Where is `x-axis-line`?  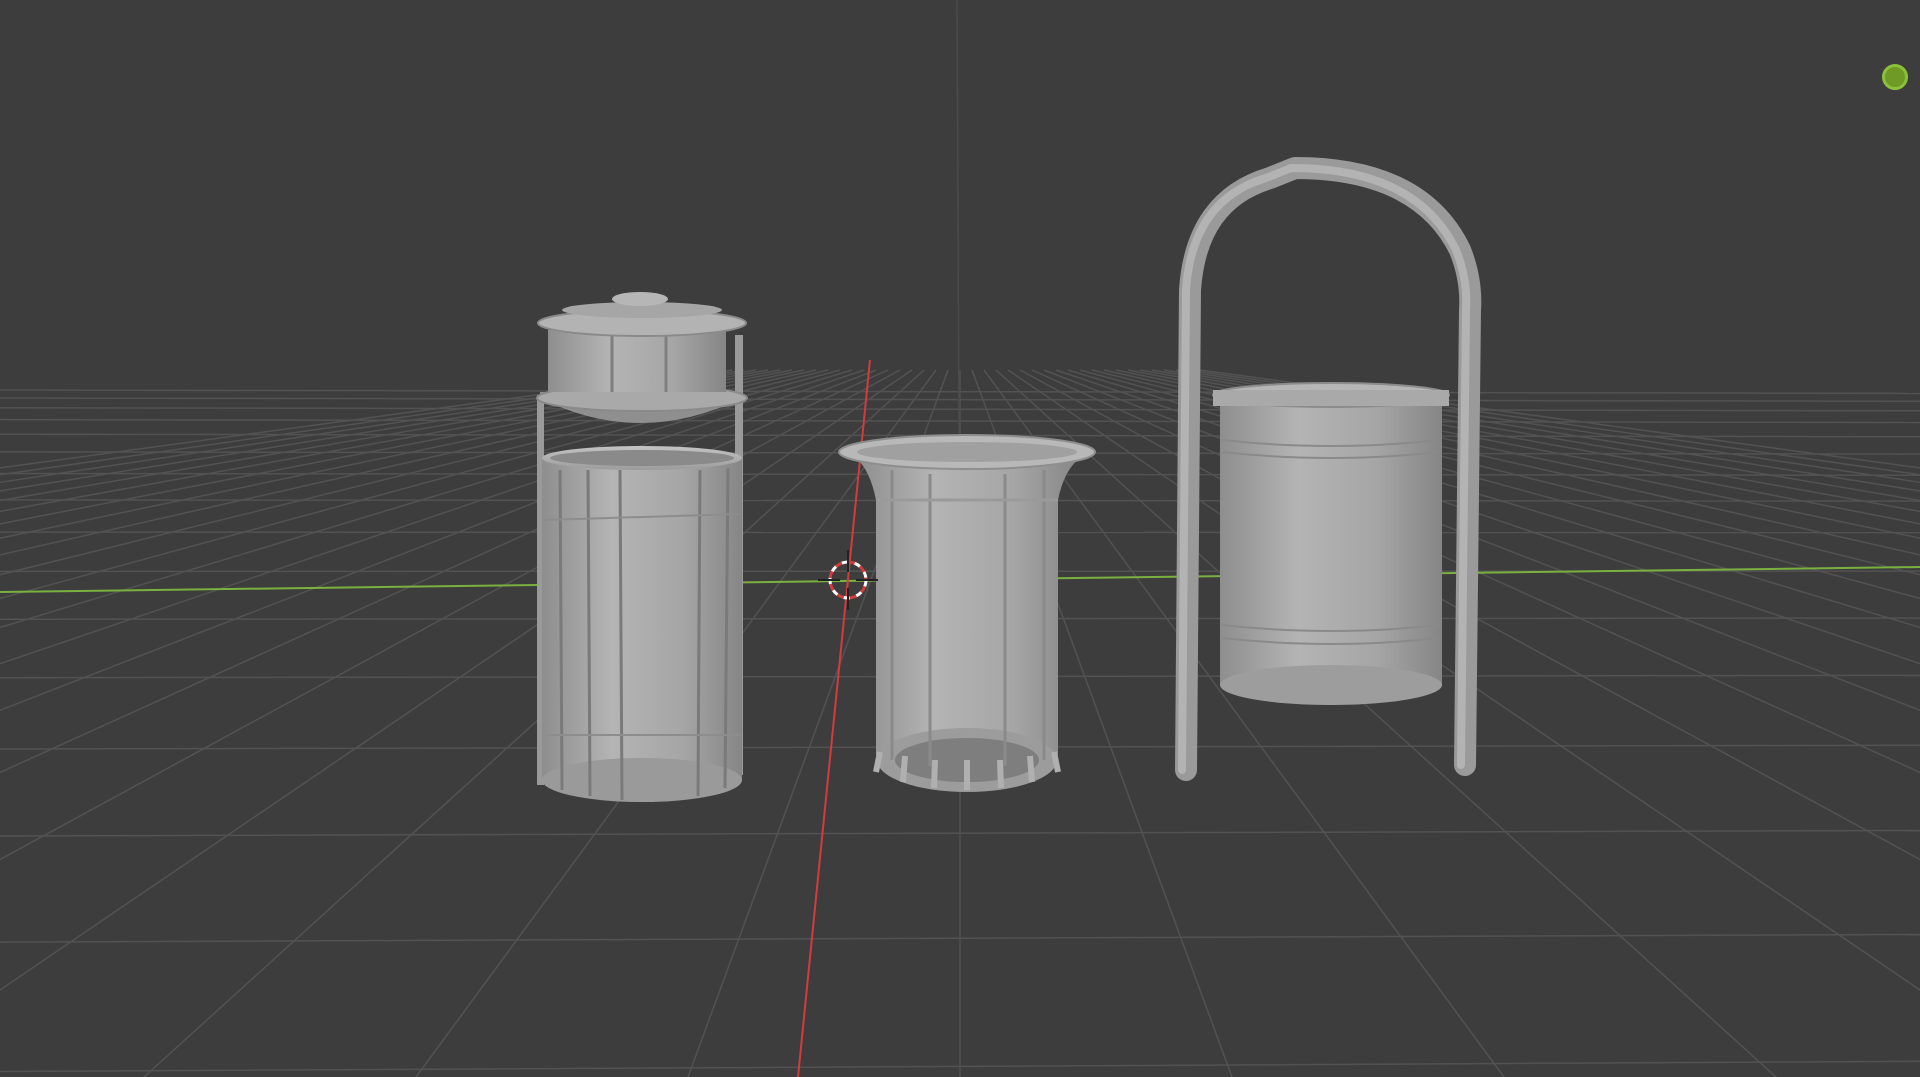 x-axis-line is located at coordinates (834, 718).